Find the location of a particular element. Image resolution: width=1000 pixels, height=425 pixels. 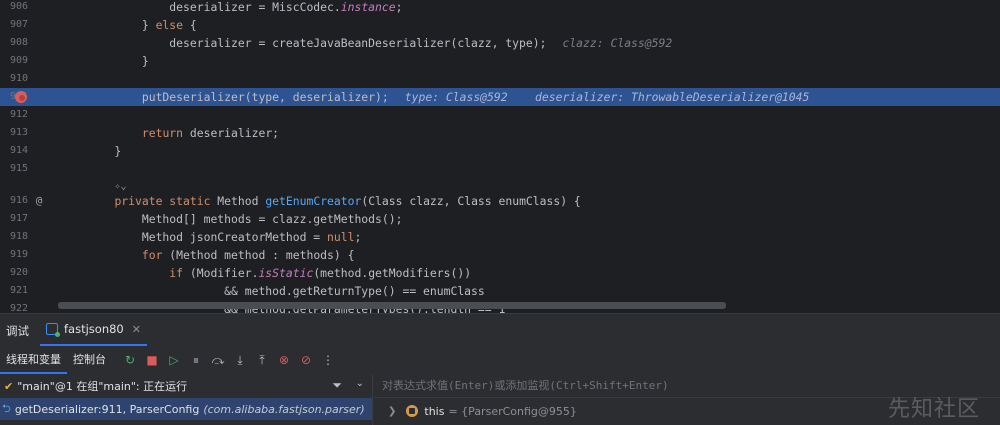

line-number: 912 is located at coordinates (14, 115).